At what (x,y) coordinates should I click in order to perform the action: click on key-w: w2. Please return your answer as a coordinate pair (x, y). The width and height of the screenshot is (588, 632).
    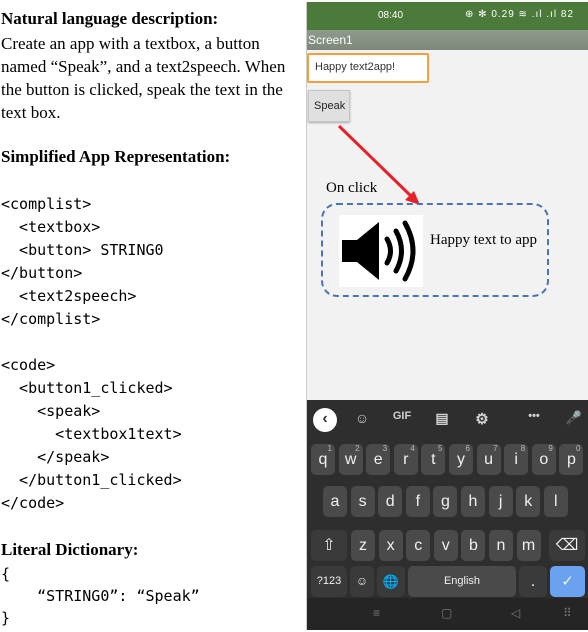
    Looking at the image, I should click on (350, 459).